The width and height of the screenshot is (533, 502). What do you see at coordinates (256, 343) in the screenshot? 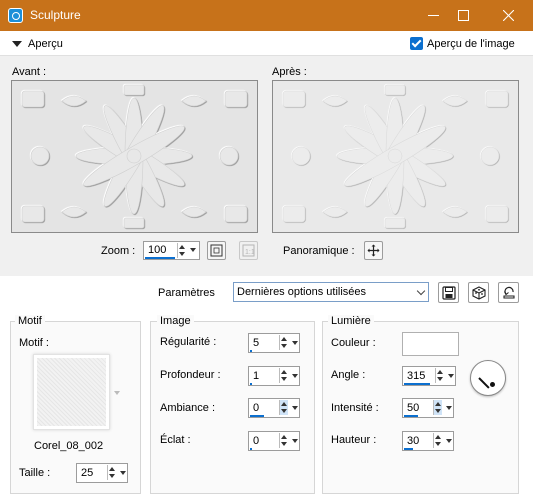
I see `regularite-value: 5` at bounding box center [256, 343].